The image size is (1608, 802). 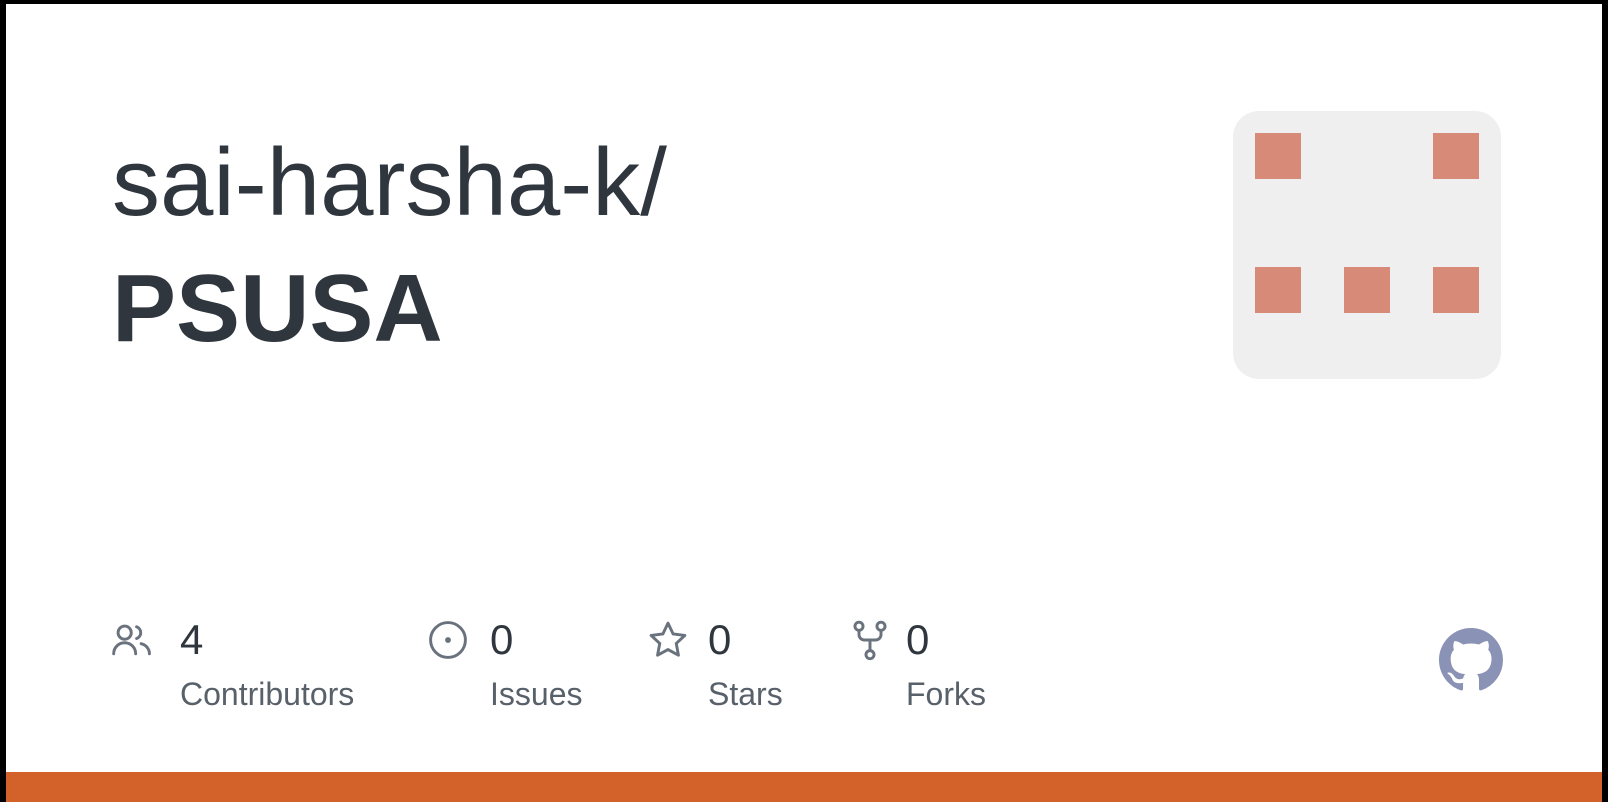 I want to click on accent-bar, so click(x=804, y=787).